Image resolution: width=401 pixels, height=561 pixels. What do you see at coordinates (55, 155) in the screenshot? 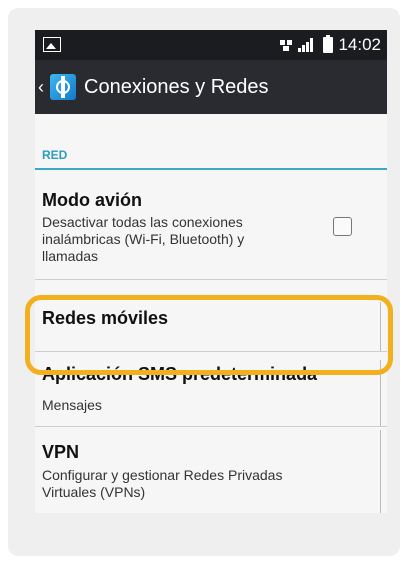
I see `section-label: RED` at bounding box center [55, 155].